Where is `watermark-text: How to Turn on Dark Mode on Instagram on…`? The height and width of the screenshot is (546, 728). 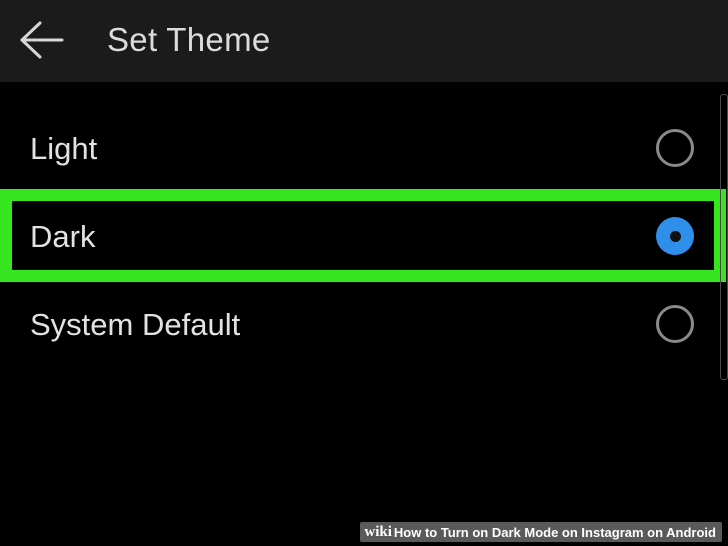
watermark-text: How to Turn on Dark Mode on Instagram on… is located at coordinates (554, 532).